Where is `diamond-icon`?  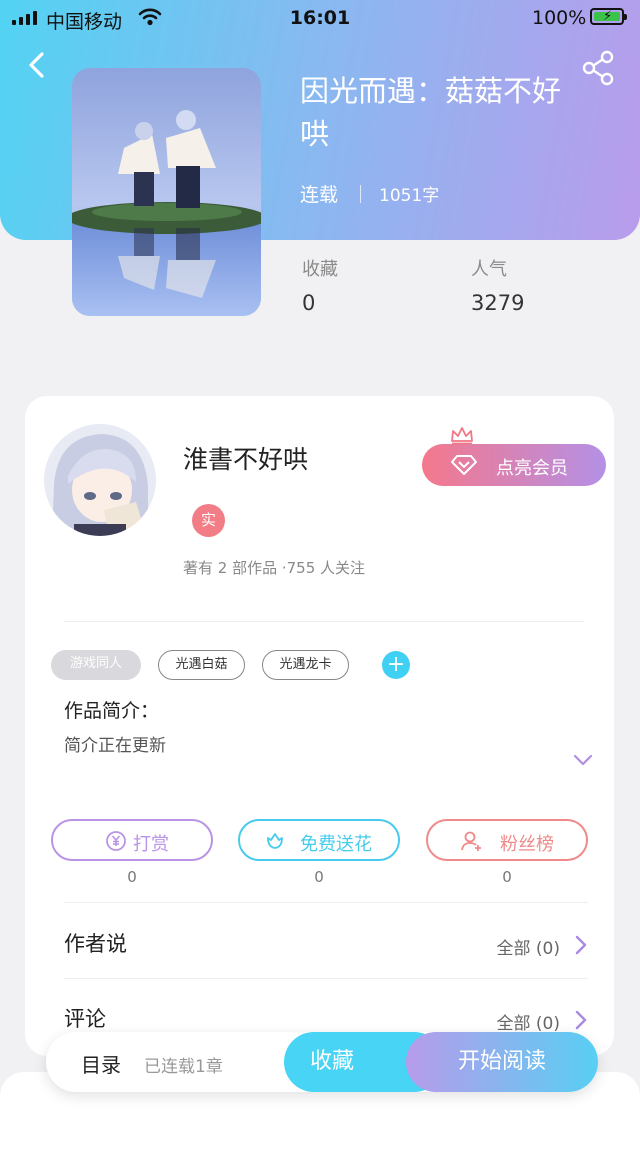 diamond-icon is located at coordinates (464, 465).